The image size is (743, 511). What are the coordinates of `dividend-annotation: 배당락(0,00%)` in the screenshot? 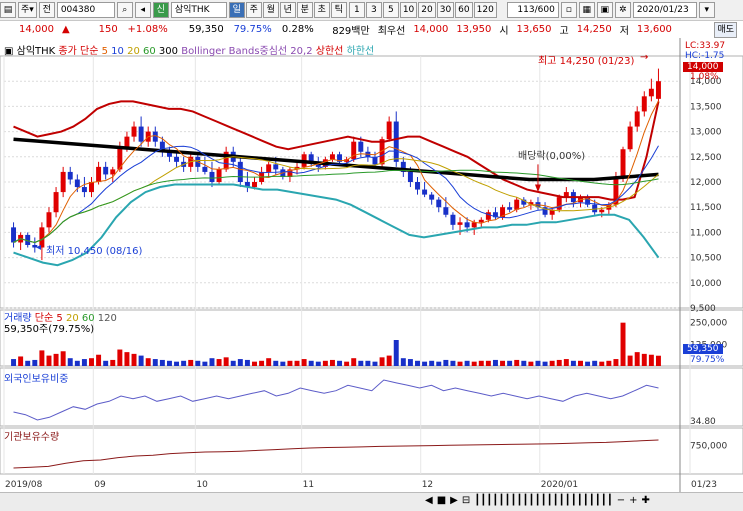 It's located at (552, 156).